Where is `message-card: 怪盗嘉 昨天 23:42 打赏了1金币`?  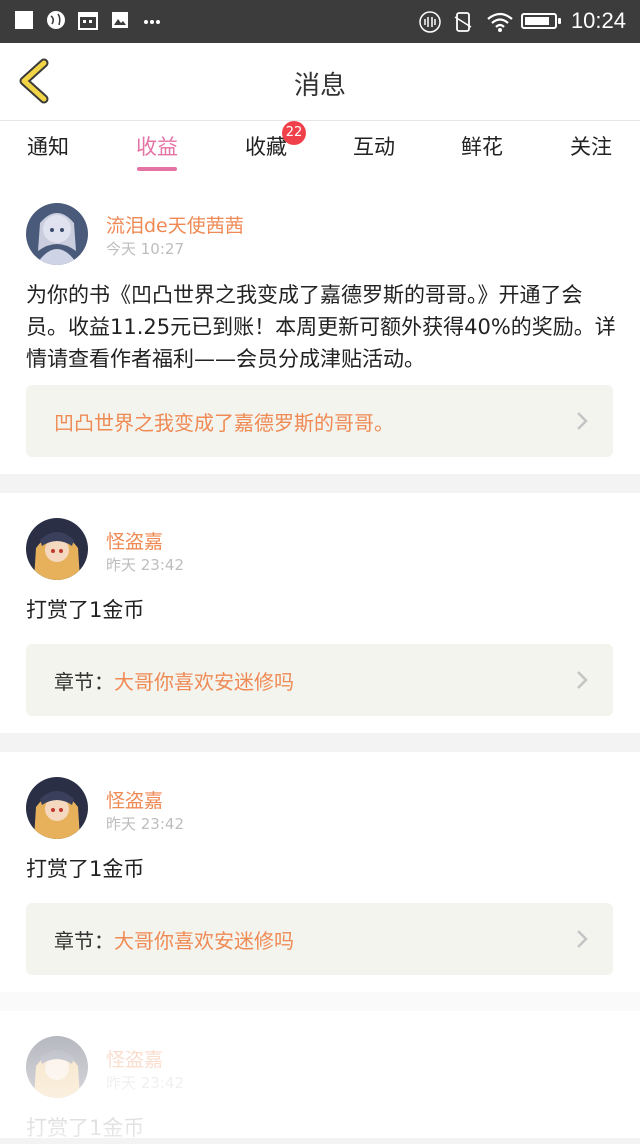 message-card: 怪盗嘉 昨天 23:42 打赏了1金币 is located at coordinates (320, 1075).